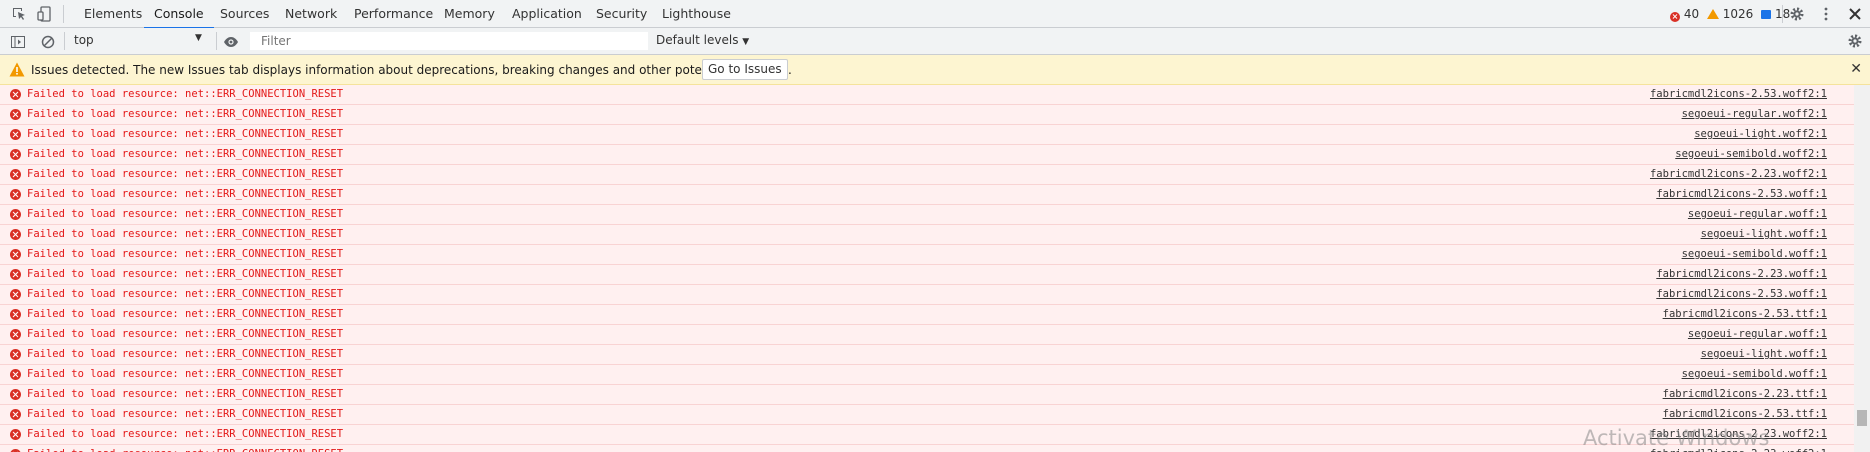 This screenshot has height=452, width=1870. Describe the element at coordinates (1738, 174) in the screenshot. I see `source-link: fabricmdl2icons-2.23.woff2:1` at that location.